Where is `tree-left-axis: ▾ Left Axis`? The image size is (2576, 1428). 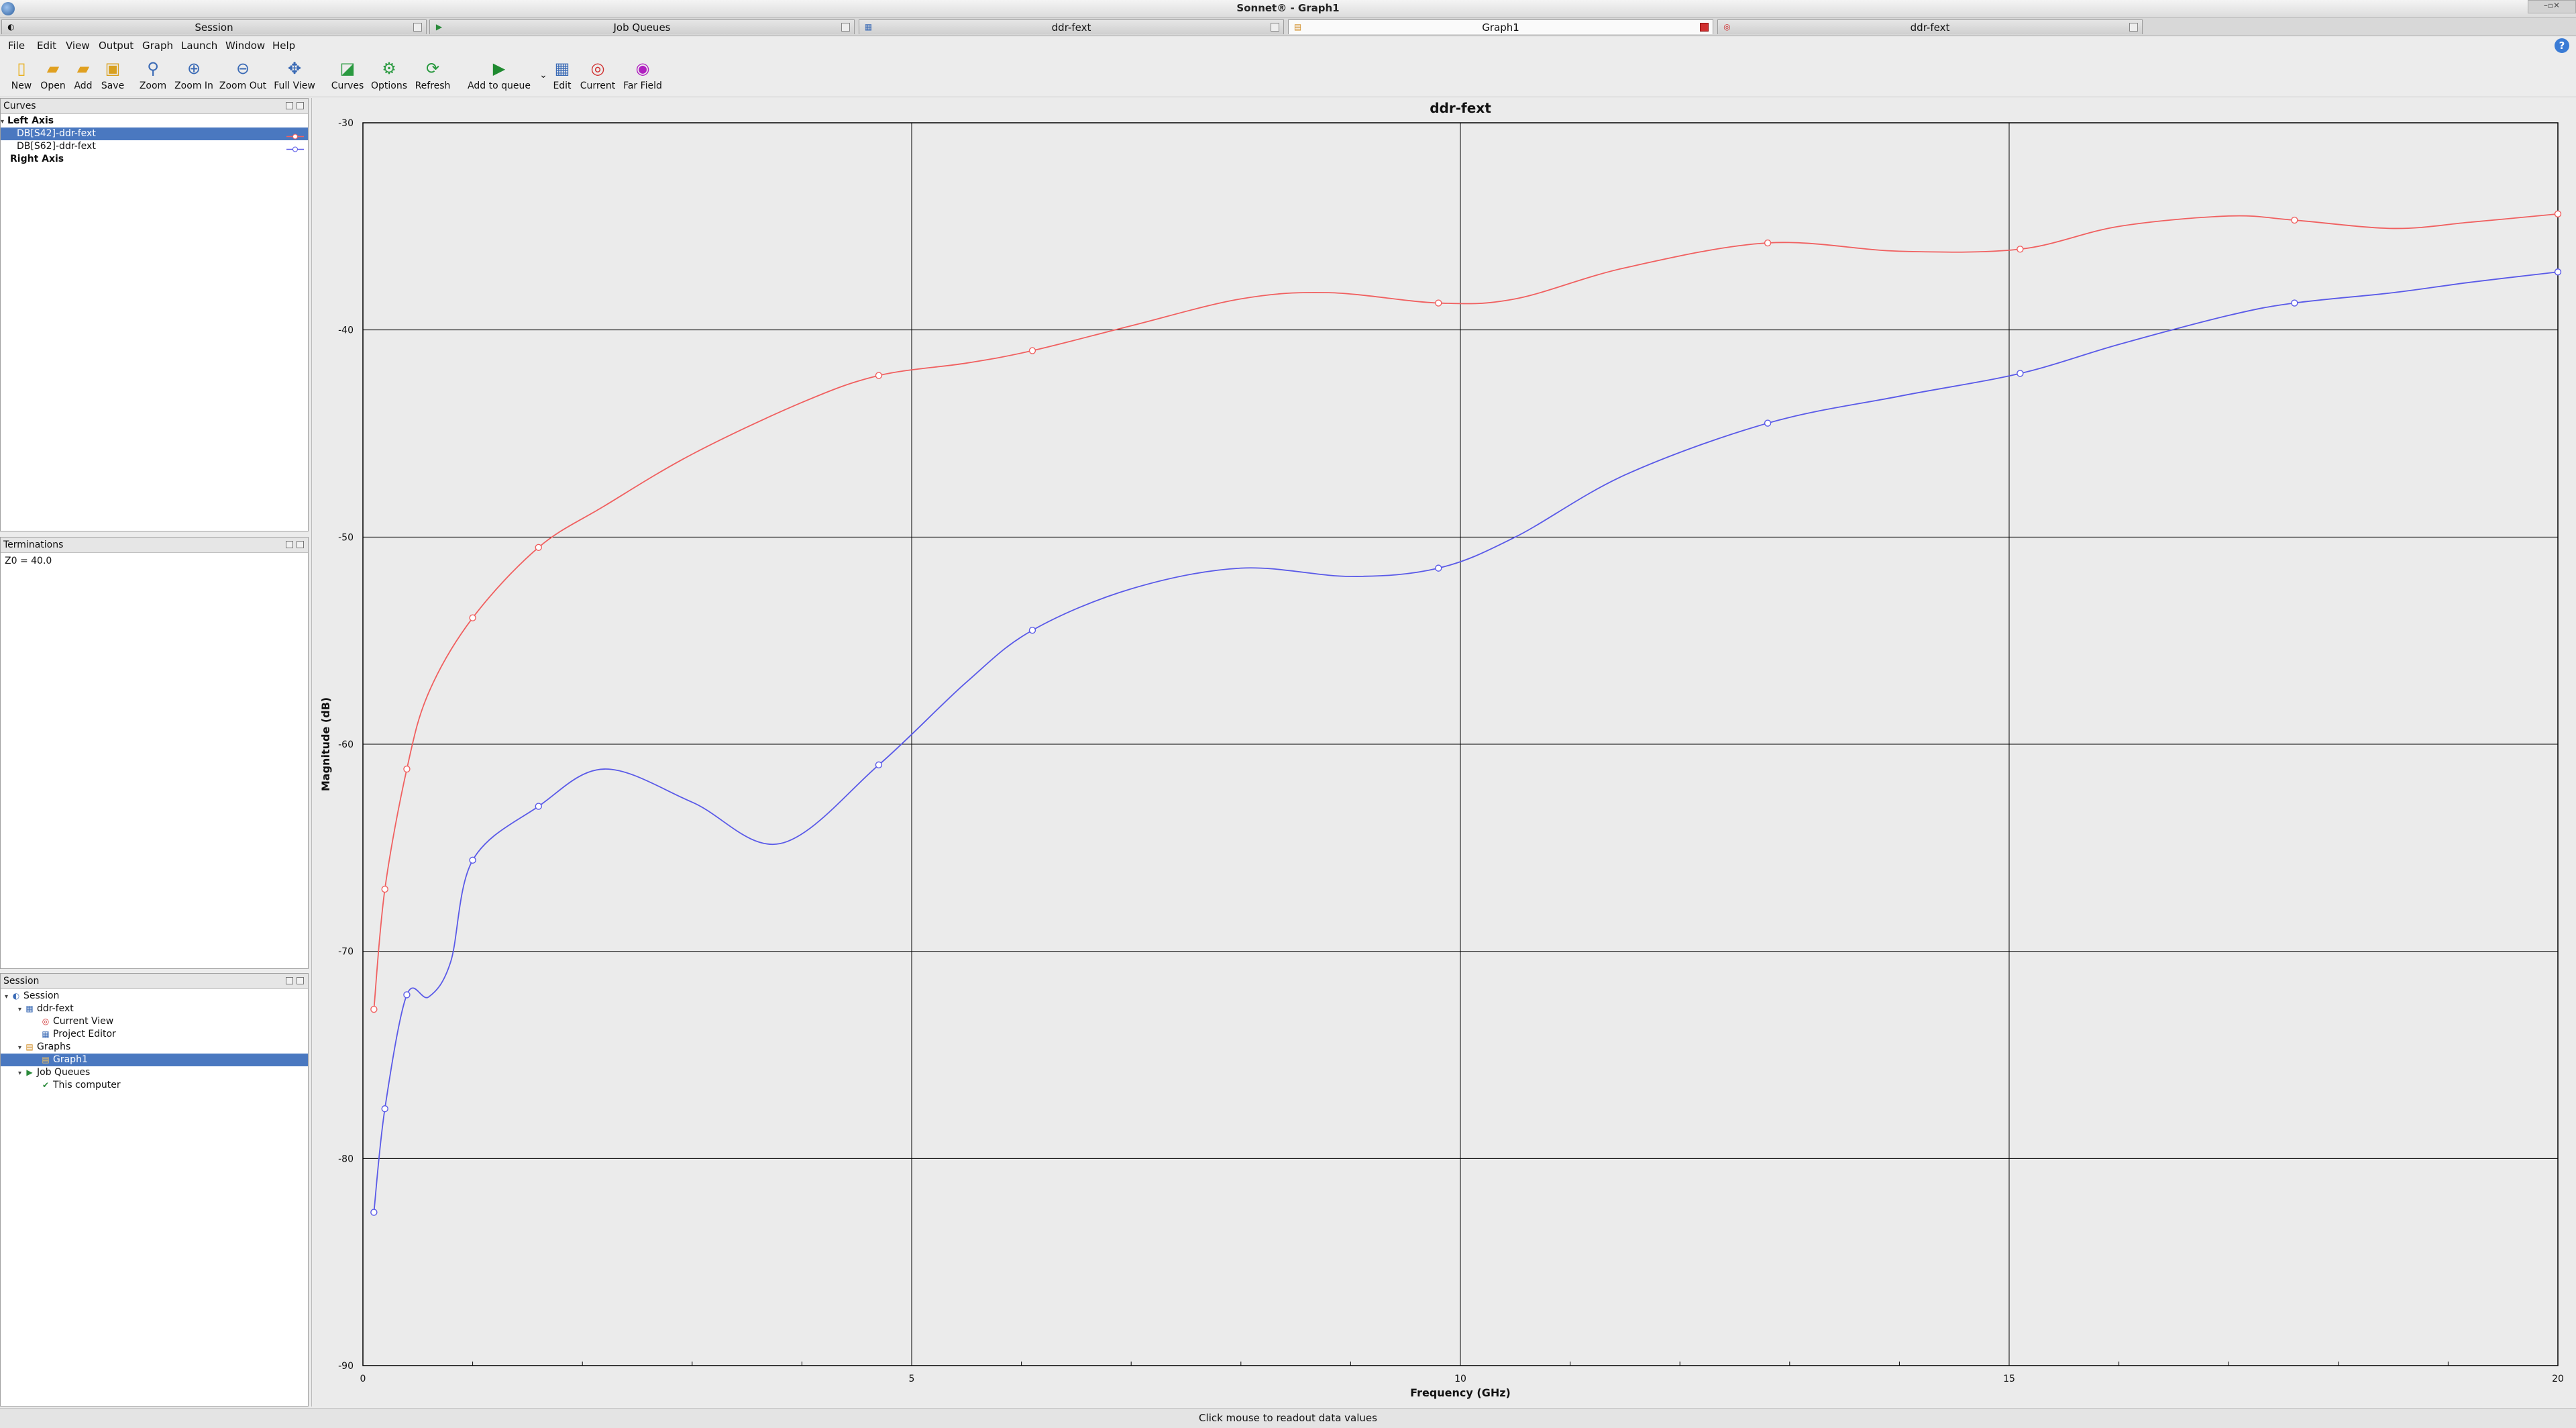 tree-left-axis: ▾ Left Axis is located at coordinates (154, 121).